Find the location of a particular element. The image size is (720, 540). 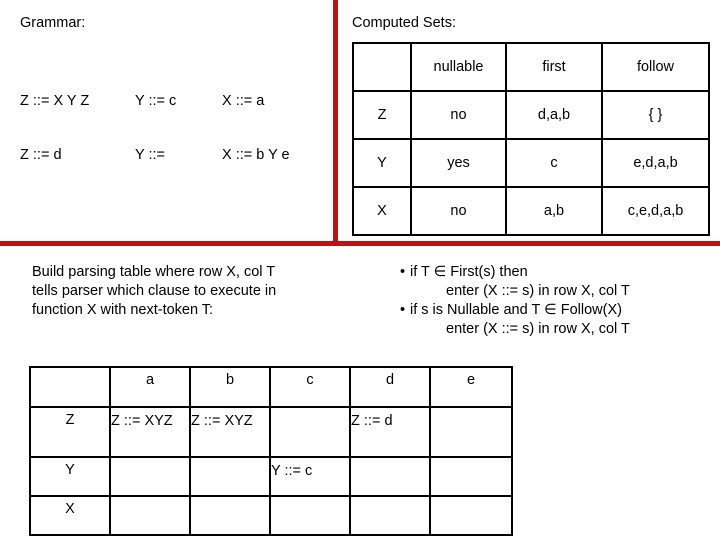

grammar-label: Grammar: is located at coordinates (53, 23).